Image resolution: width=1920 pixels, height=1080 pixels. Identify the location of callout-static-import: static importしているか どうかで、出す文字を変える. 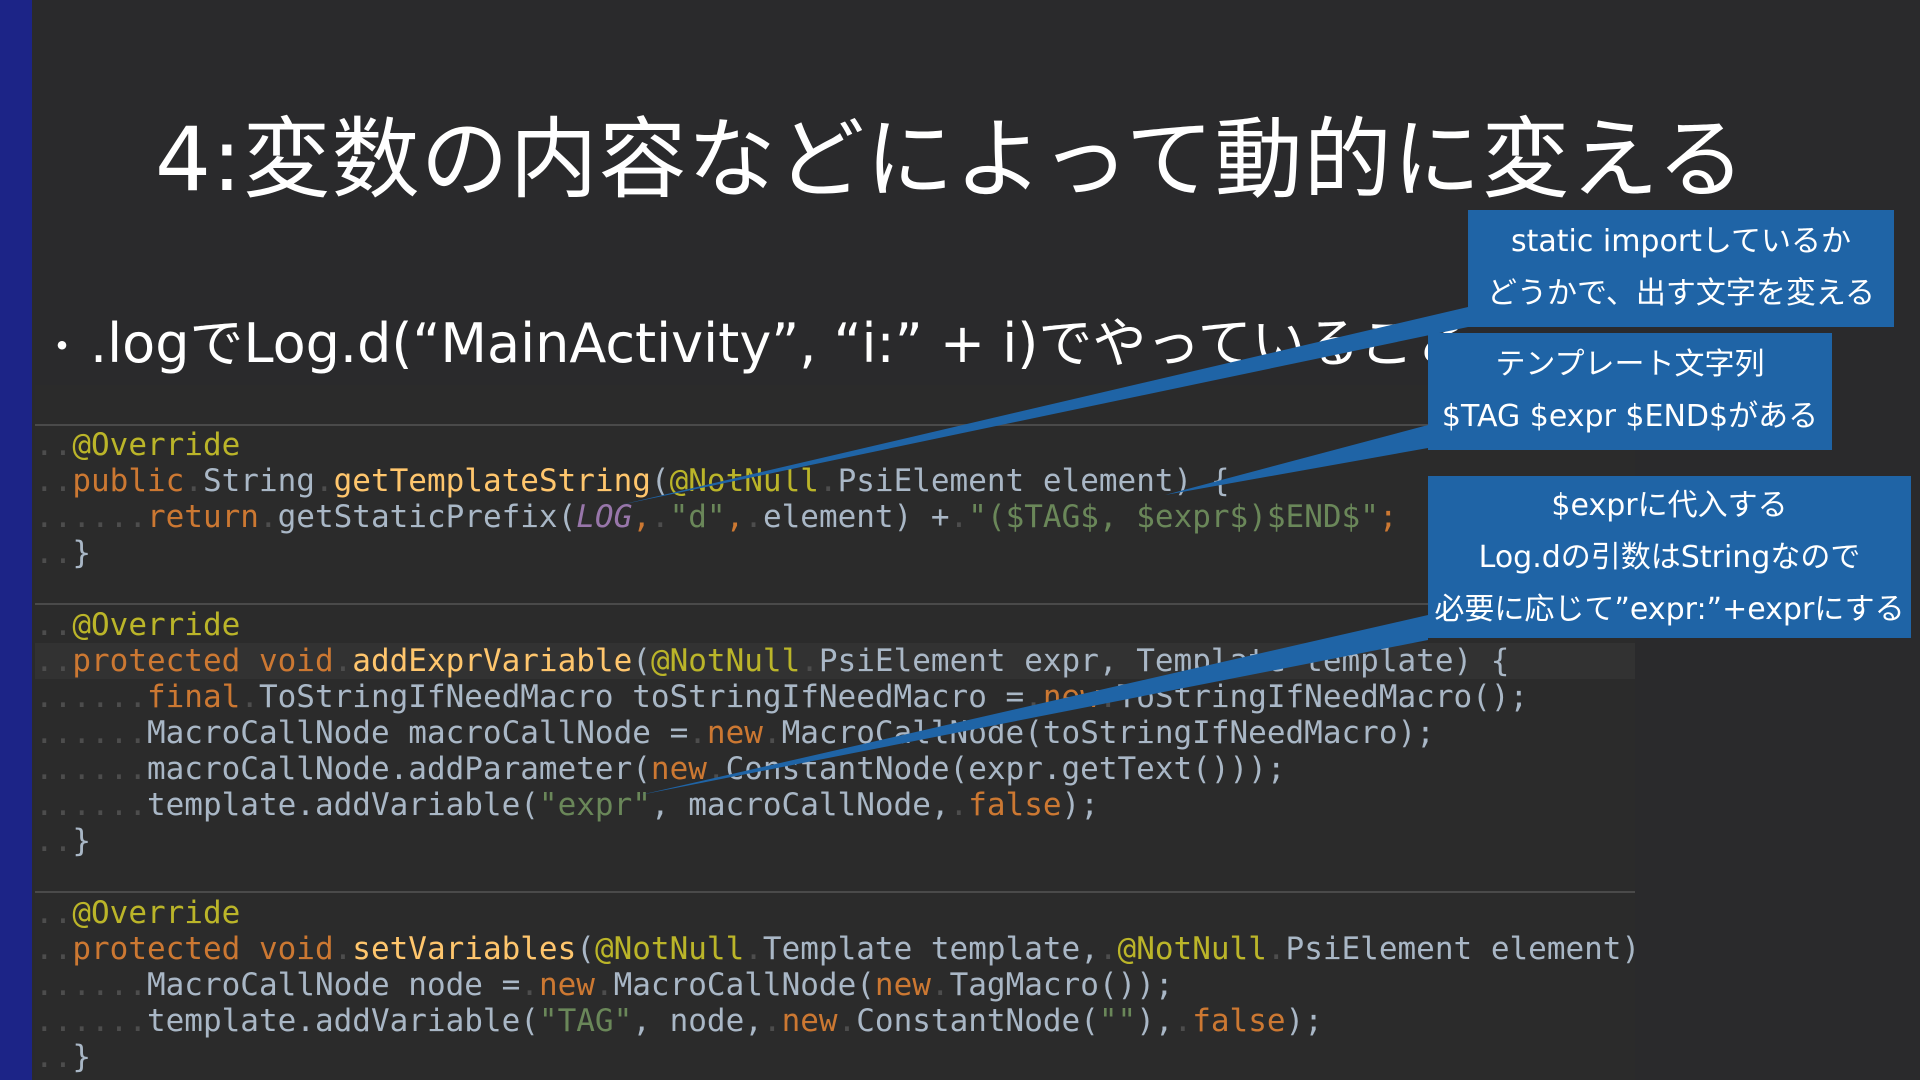
(1681, 268).